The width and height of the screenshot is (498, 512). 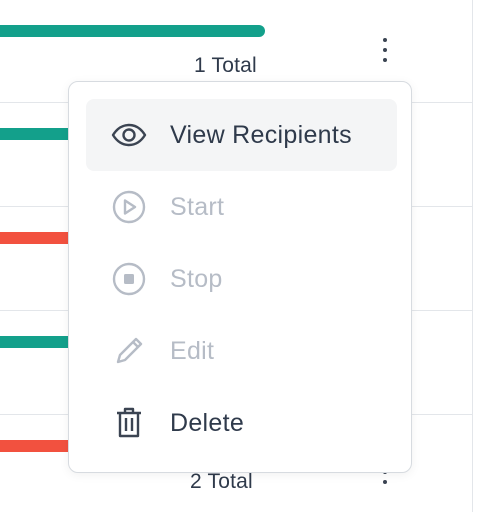 What do you see at coordinates (197, 206) in the screenshot?
I see `menu-item-label: Start` at bounding box center [197, 206].